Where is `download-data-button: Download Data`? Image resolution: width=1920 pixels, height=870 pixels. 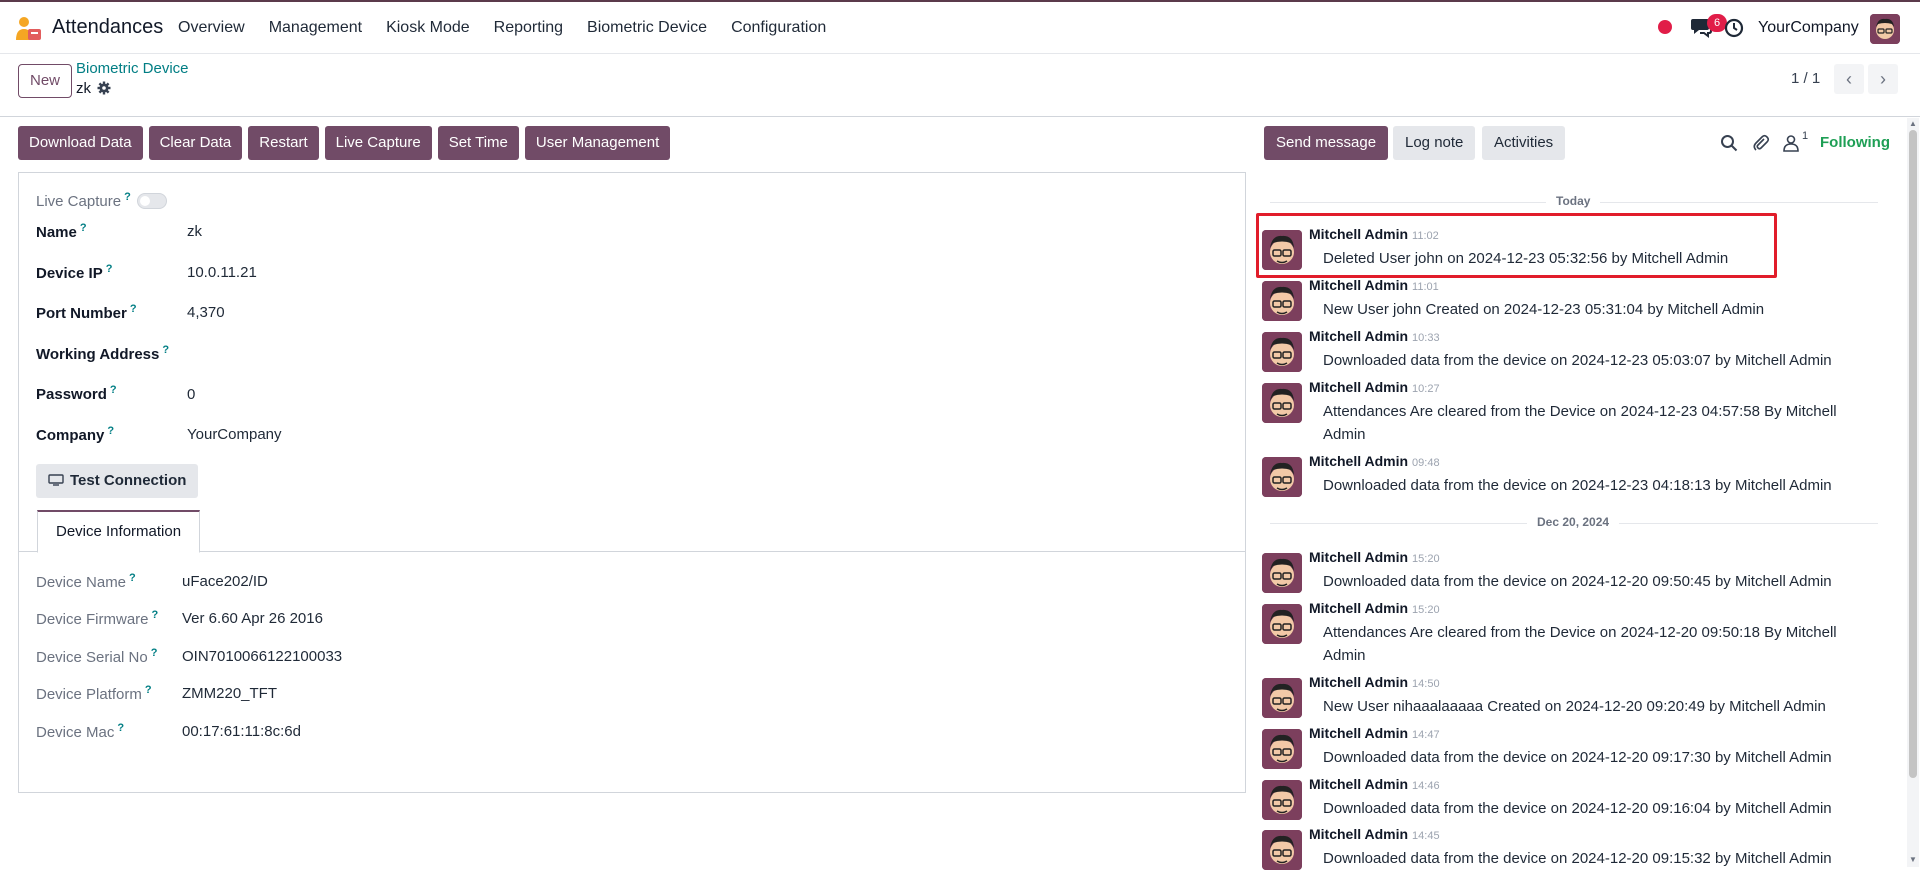 download-data-button: Download Data is located at coordinates (80, 143).